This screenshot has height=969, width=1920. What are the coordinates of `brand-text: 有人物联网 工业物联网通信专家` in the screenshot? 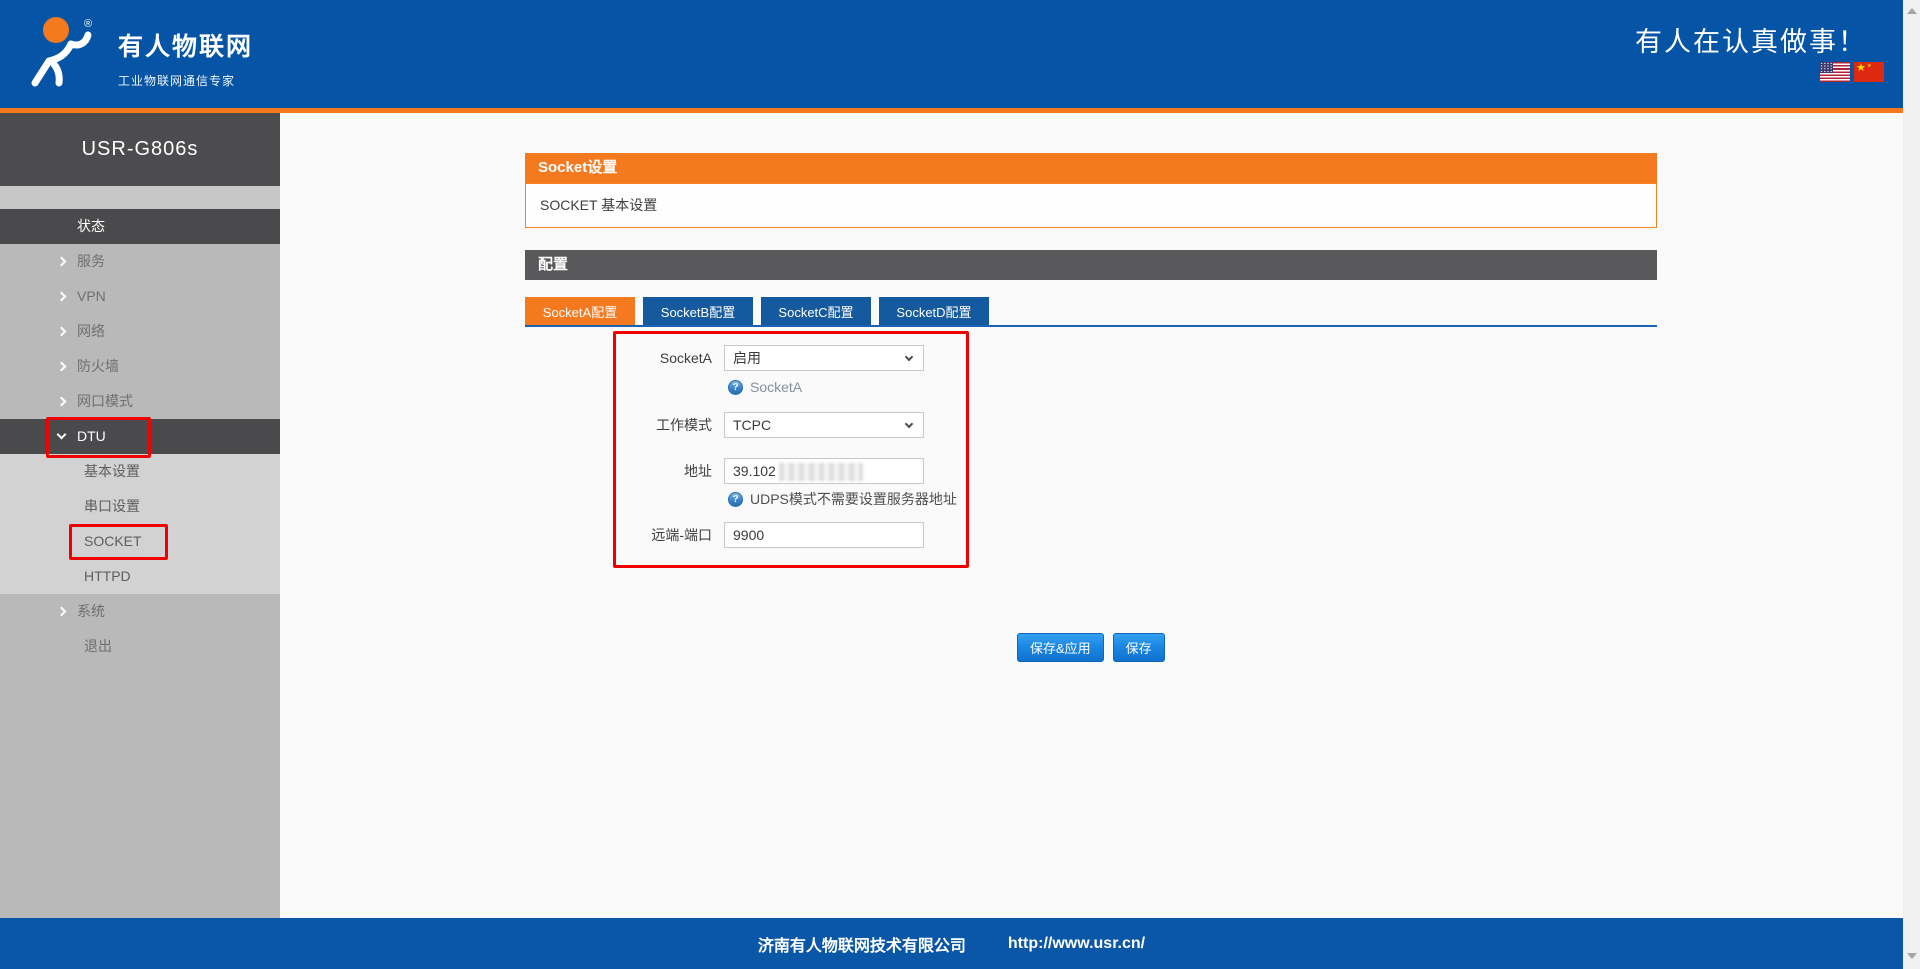 It's located at (185, 58).